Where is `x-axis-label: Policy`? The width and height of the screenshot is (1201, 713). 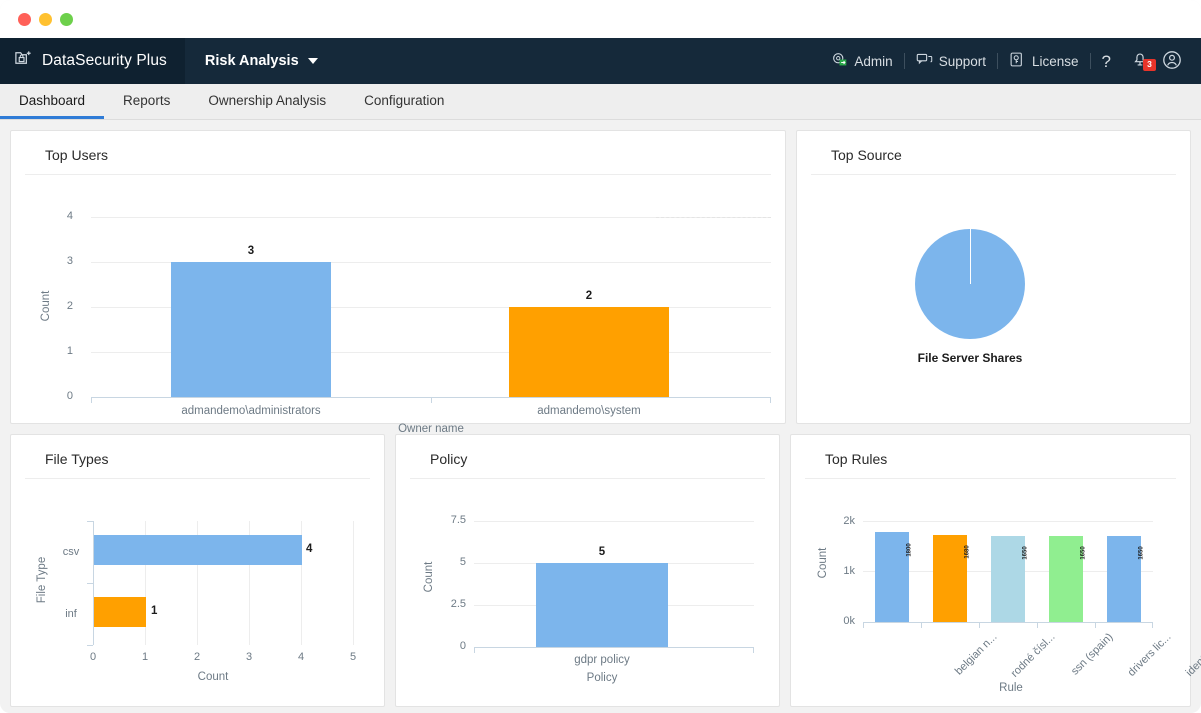
x-axis-label: Policy is located at coordinates (602, 678).